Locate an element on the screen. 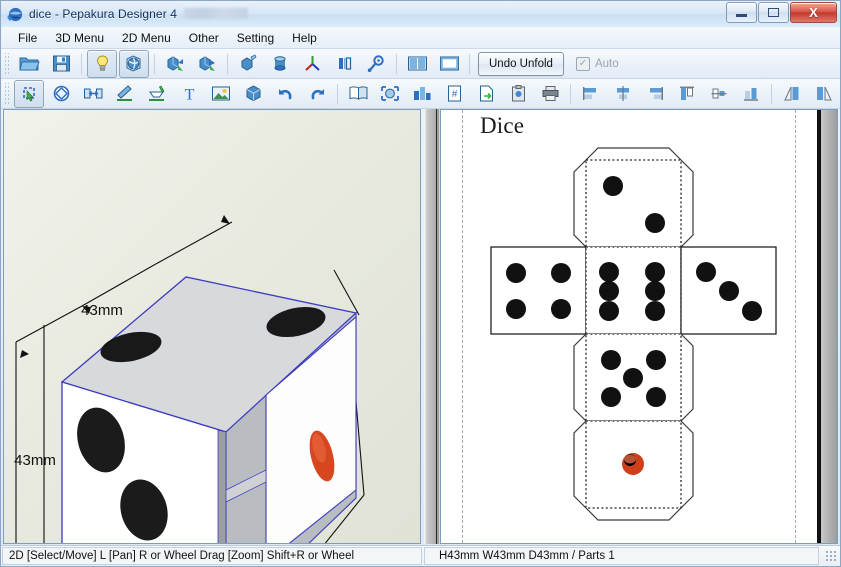 This screenshot has width=841, height=567. export-page-icon is located at coordinates (486, 94).